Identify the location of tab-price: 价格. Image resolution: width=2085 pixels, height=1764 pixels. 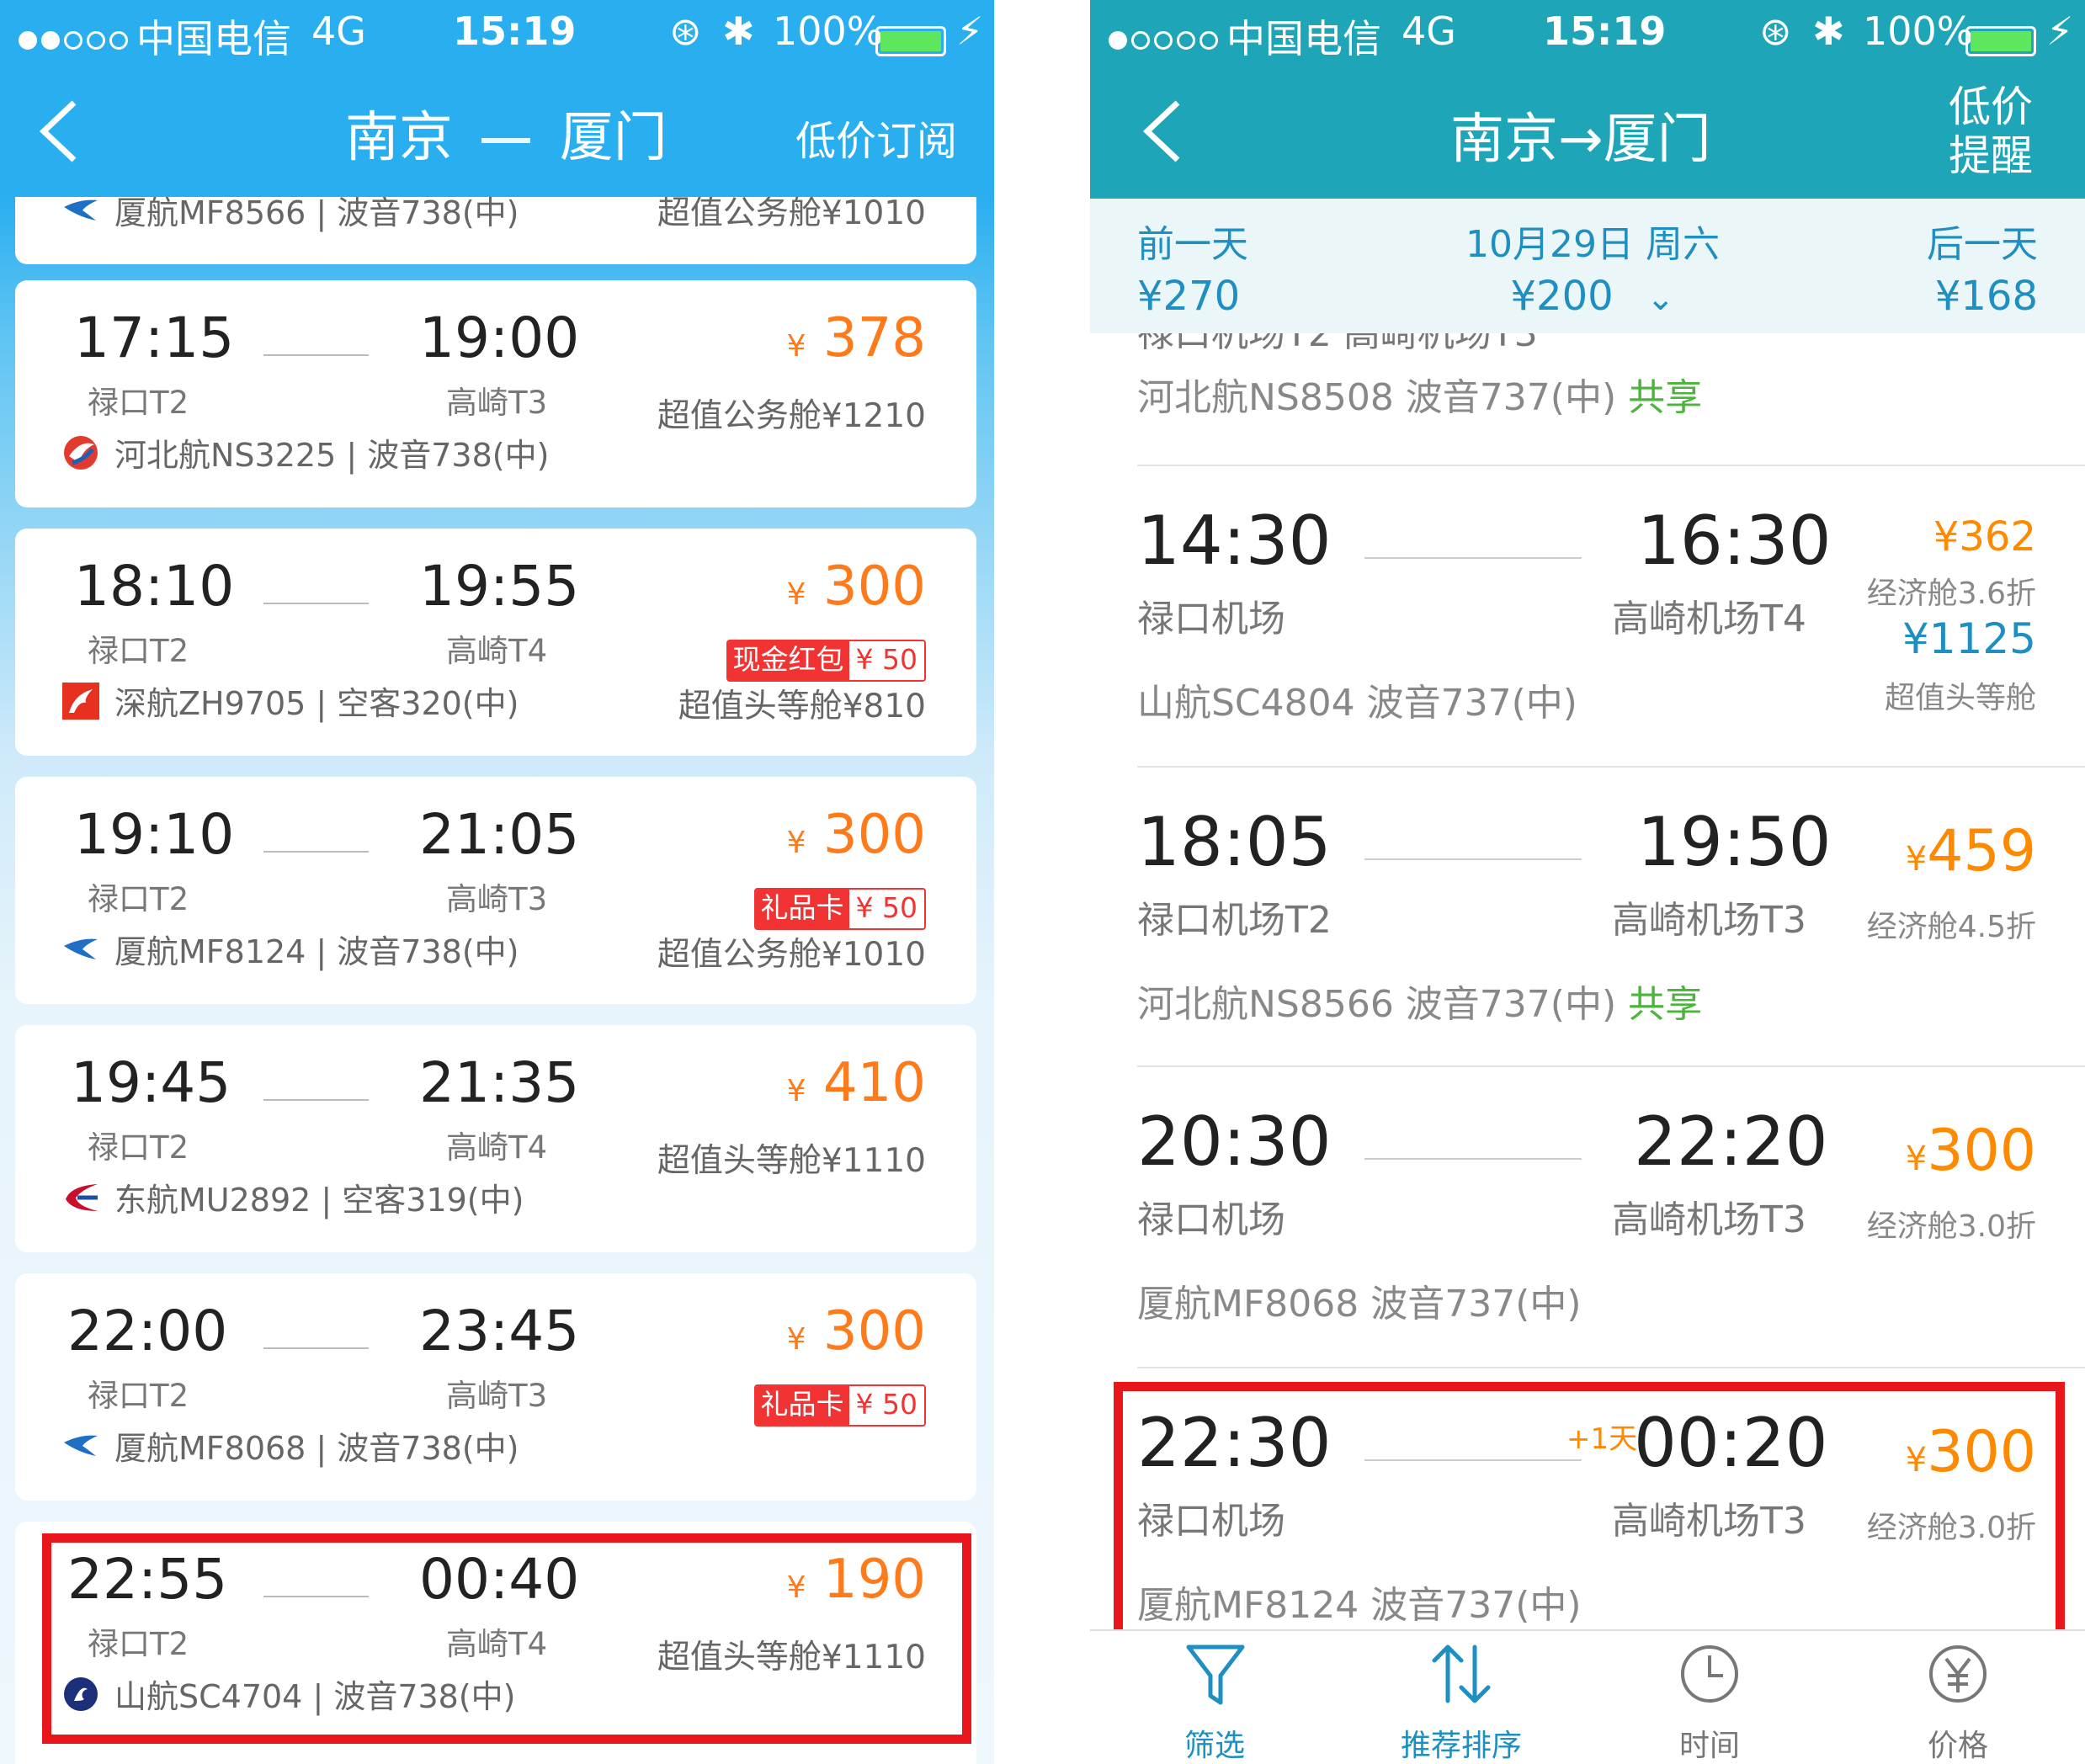
(1958, 1700).